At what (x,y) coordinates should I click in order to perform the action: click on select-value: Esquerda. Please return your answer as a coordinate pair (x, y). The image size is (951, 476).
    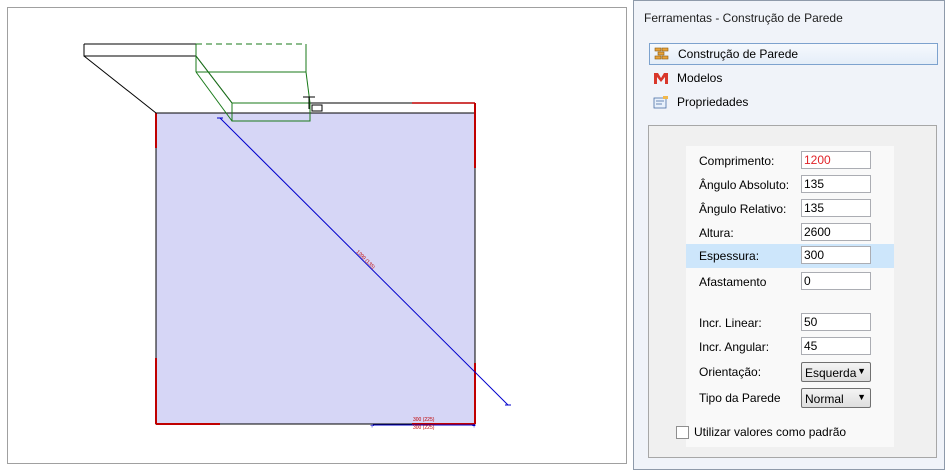
    Looking at the image, I should click on (831, 373).